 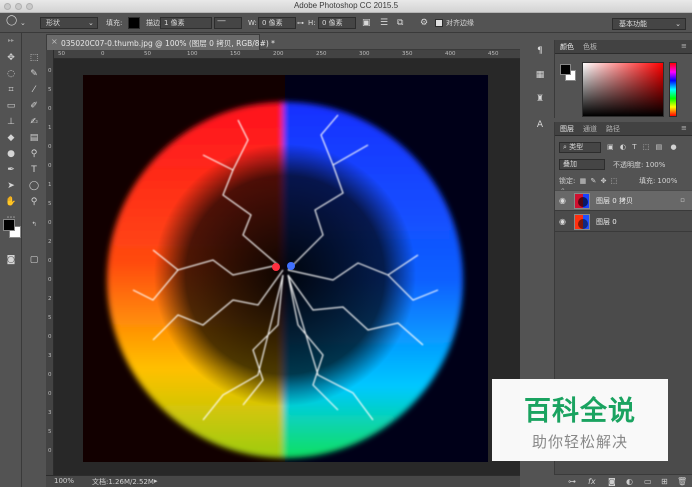 I want to click on title-bar: Adobe Photoshop CC 2015.5, so click(x=346, y=6).